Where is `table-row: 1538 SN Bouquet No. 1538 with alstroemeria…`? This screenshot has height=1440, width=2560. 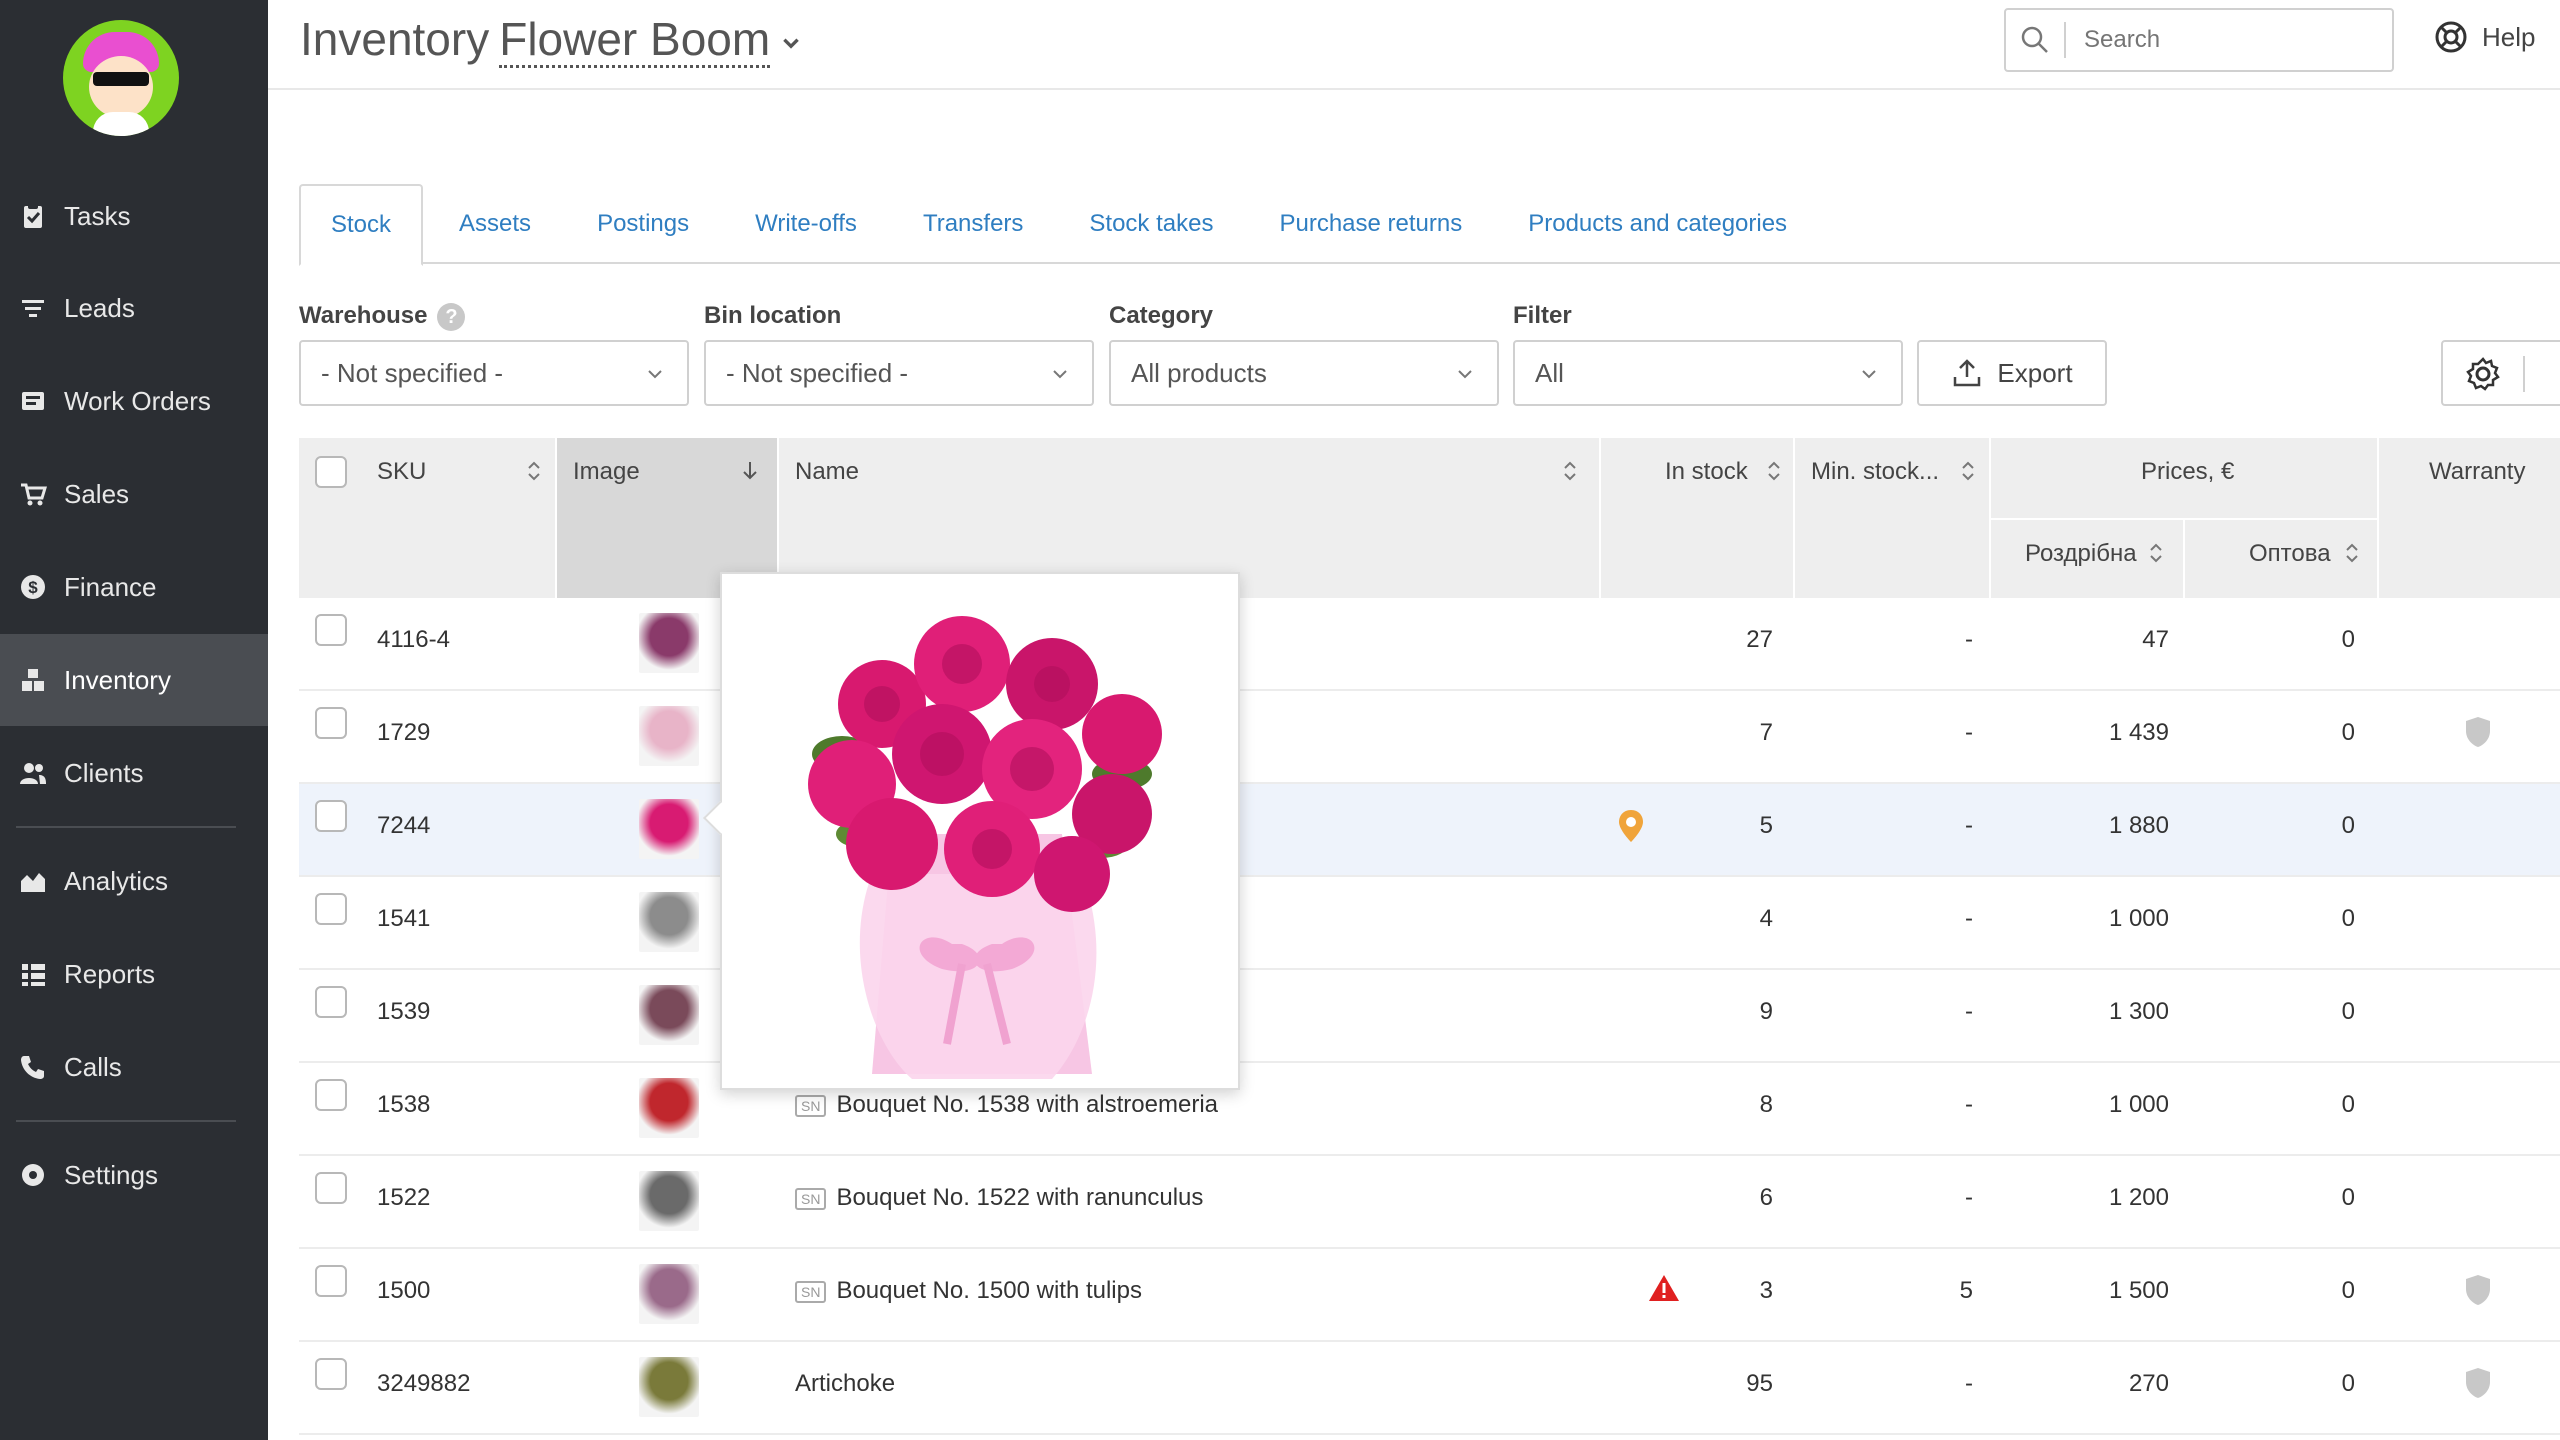
table-row: 1538 SN Bouquet No. 1538 with alstroemeria… is located at coordinates (1429, 1109).